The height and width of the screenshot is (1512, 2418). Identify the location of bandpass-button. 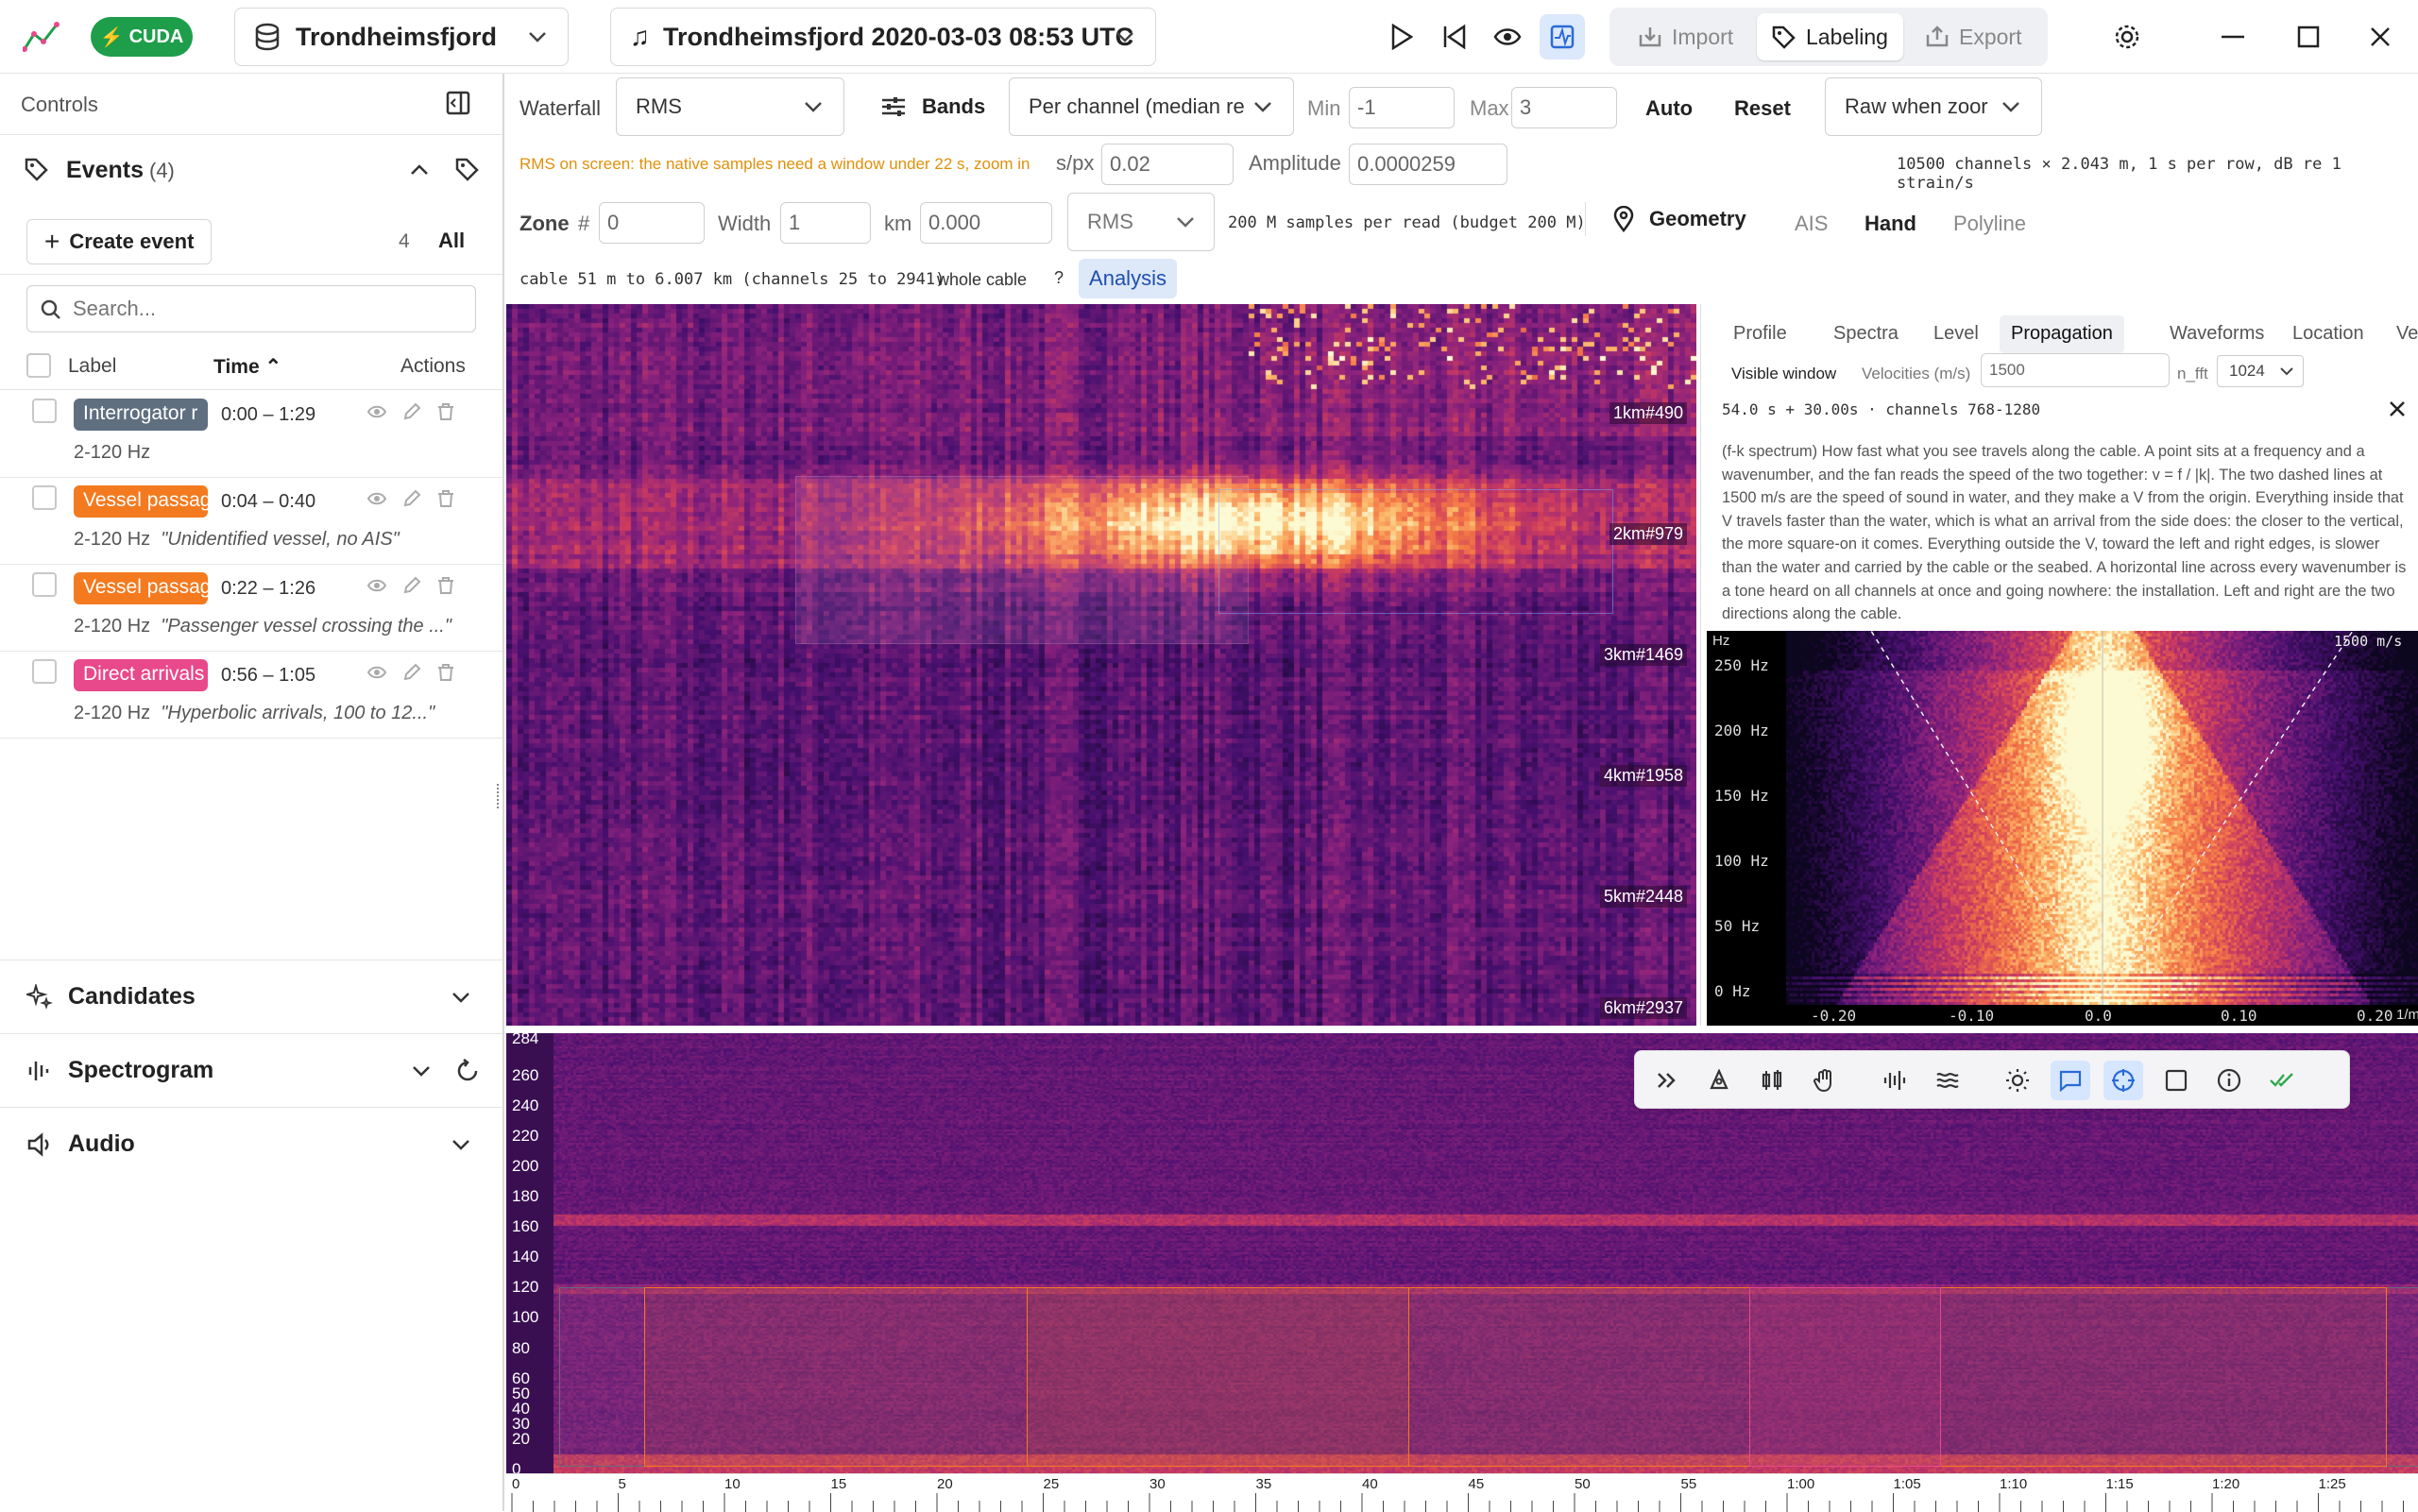
(1772, 1080).